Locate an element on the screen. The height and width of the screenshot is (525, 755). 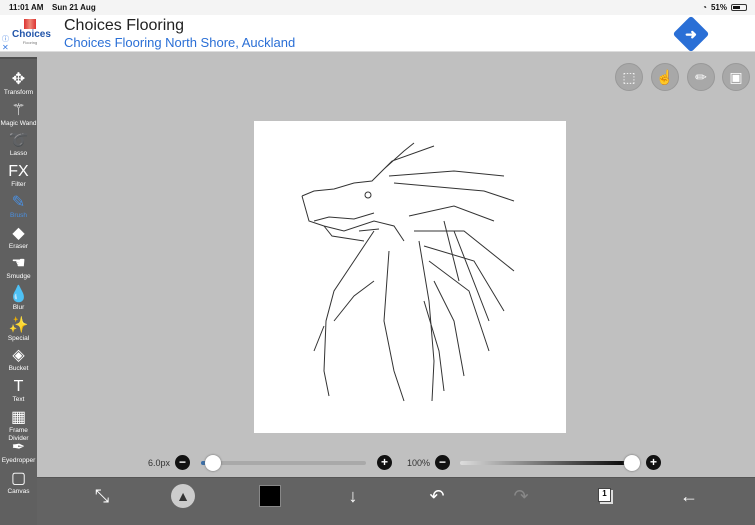
directions-icon: ➜ is located at coordinates (691, 34).